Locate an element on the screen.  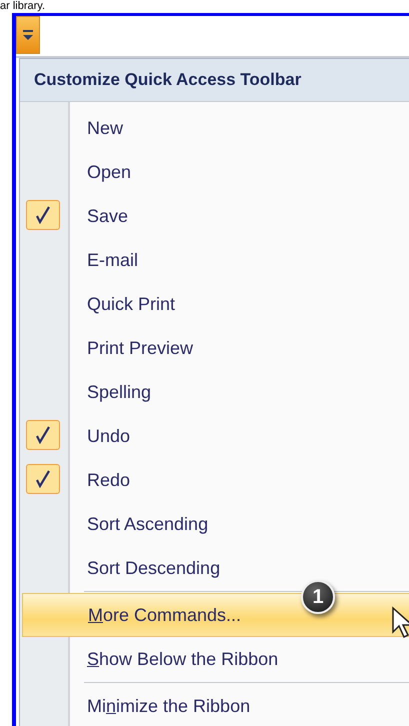
menu-item: Undo is located at coordinates (108, 436).